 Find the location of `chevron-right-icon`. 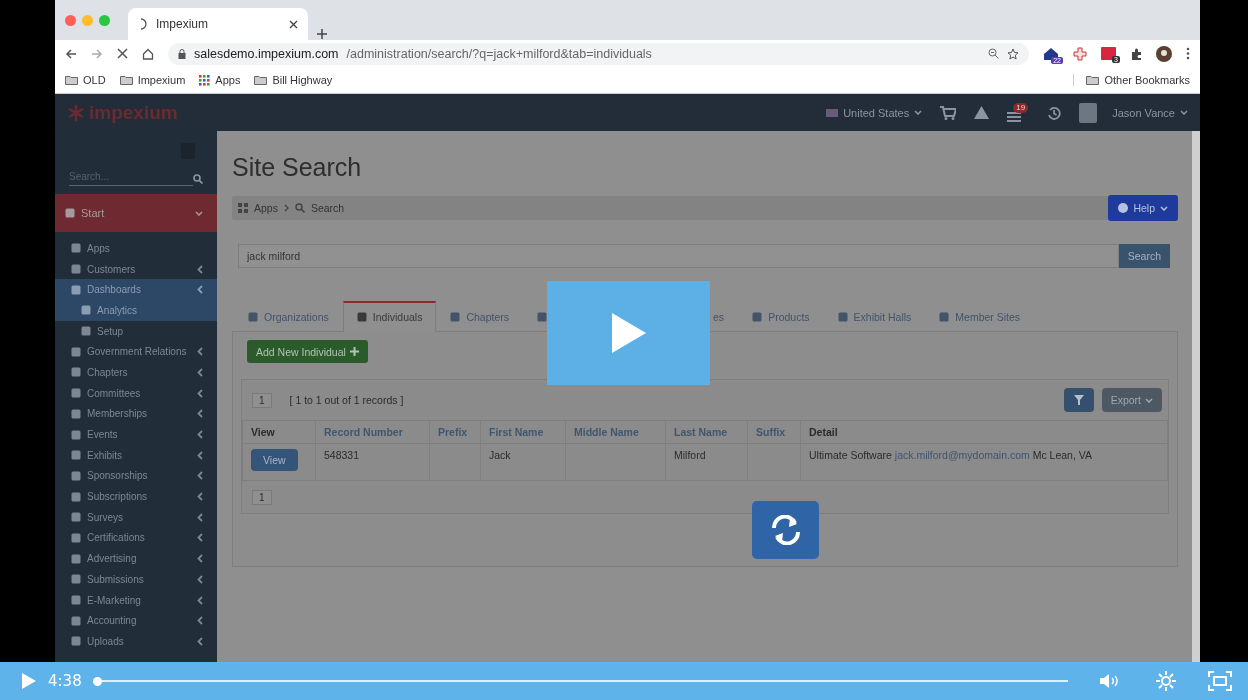

chevron-right-icon is located at coordinates (286, 208).